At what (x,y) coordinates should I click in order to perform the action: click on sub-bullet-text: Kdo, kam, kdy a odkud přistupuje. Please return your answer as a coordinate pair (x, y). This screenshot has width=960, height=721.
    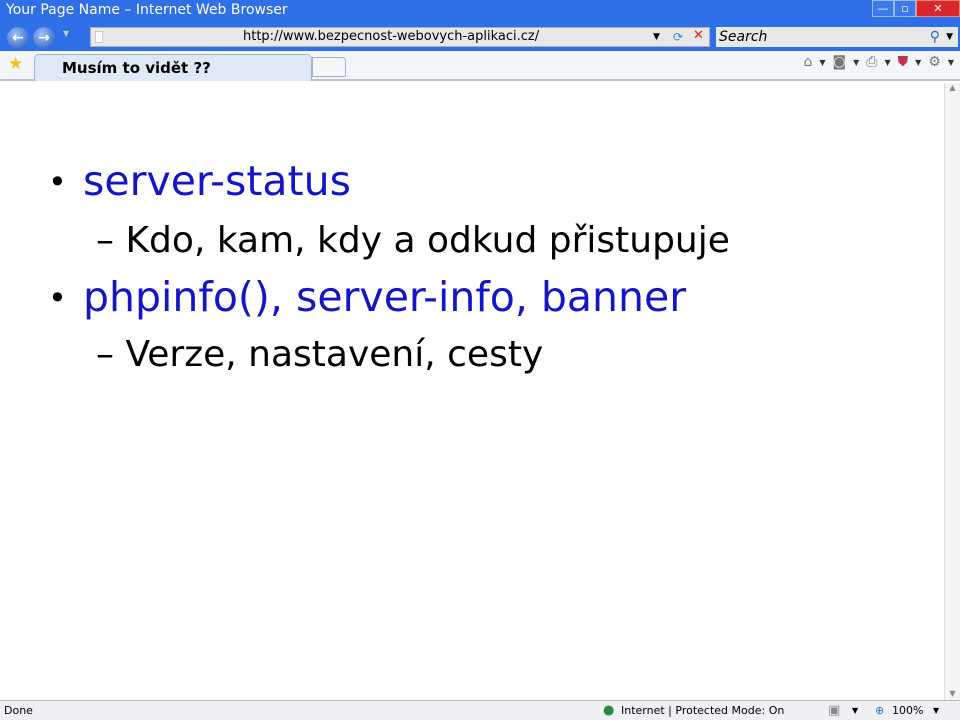
    Looking at the image, I should click on (427, 240).